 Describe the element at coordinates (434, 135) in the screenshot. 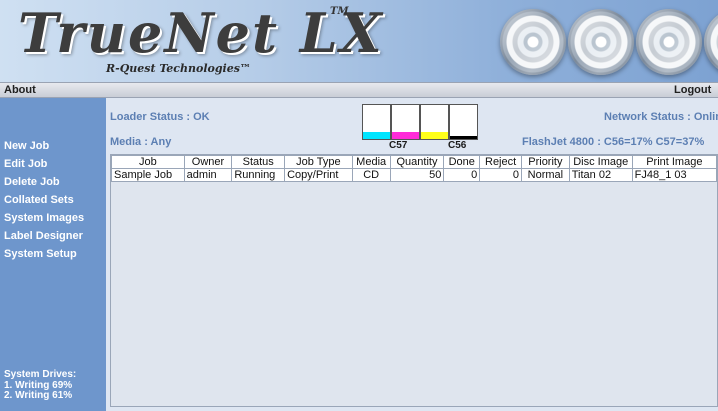

I see `ink-level-yellow` at that location.